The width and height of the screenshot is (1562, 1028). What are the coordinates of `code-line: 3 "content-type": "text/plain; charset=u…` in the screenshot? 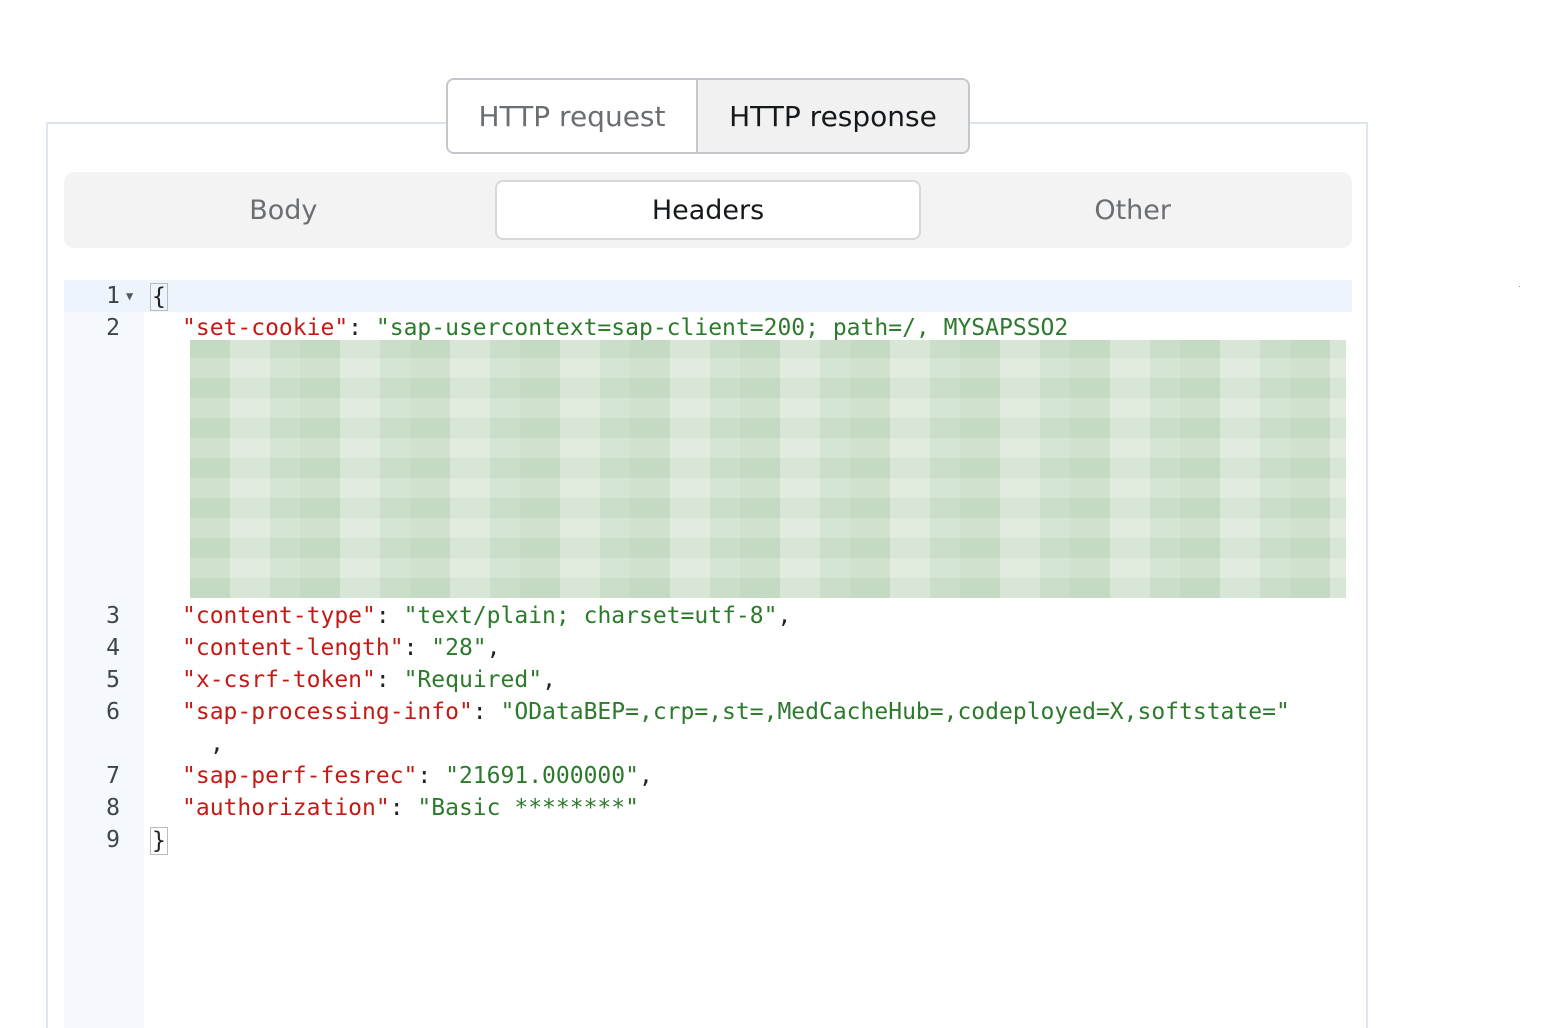 It's located at (708, 616).